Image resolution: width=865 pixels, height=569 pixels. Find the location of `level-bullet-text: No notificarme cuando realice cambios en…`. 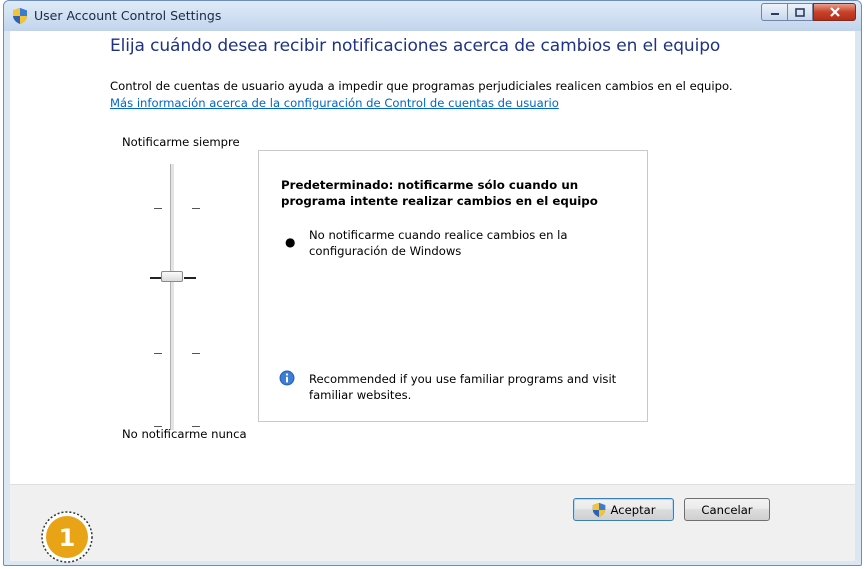

level-bullet-text: No notificarme cuando realice cambios en… is located at coordinates (438, 243).